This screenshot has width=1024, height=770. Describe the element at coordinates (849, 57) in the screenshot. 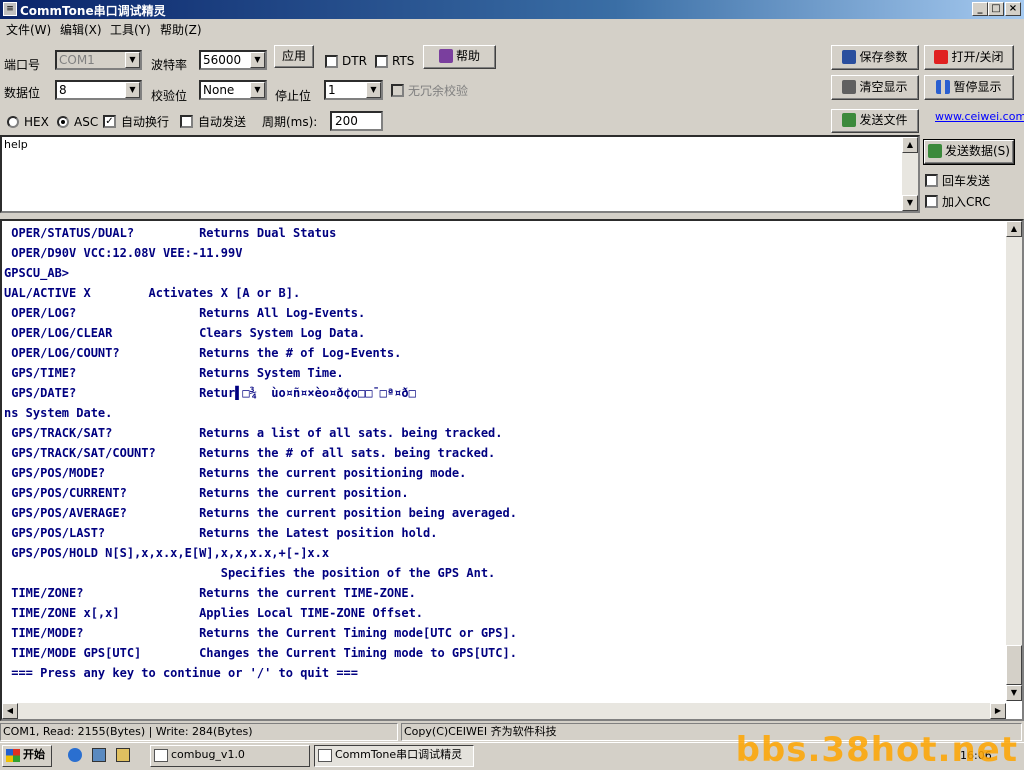

I see `save-icon` at that location.